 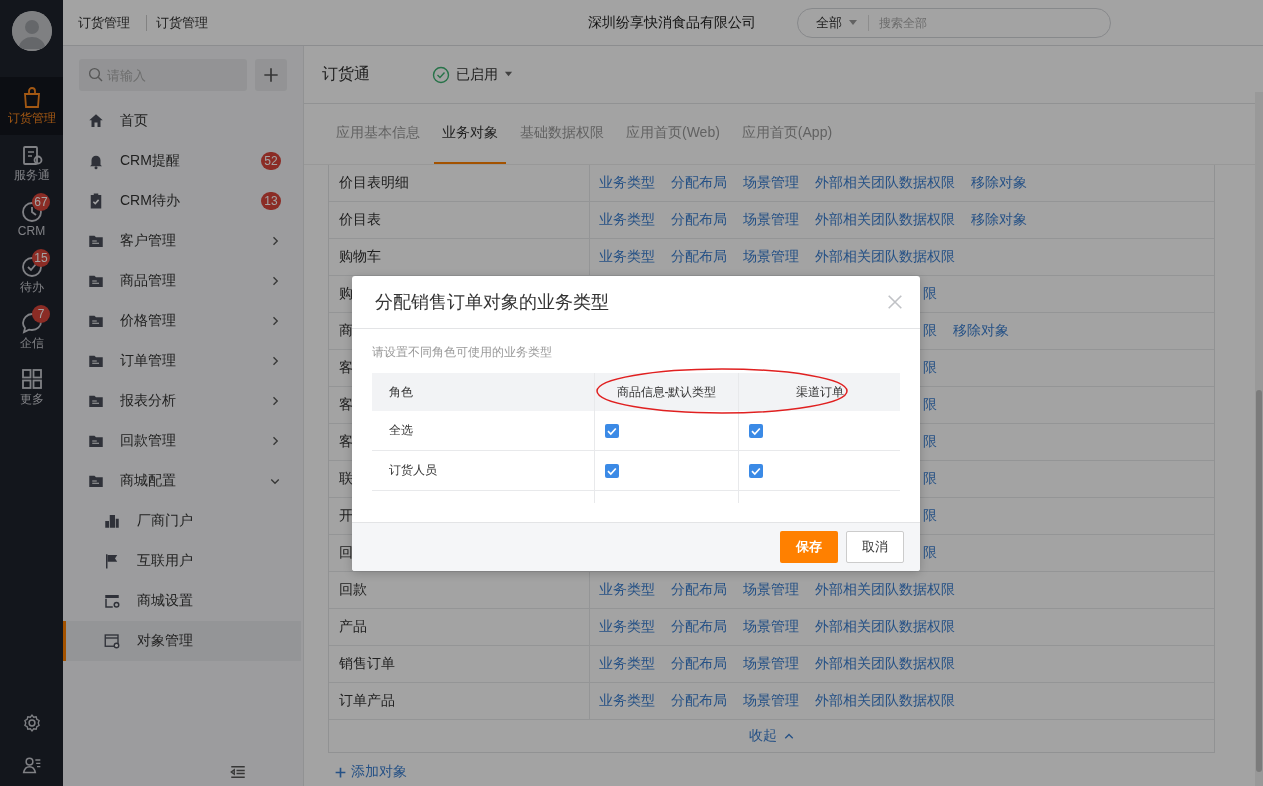 I want to click on table-cell: 购物车, so click(x=459, y=257).